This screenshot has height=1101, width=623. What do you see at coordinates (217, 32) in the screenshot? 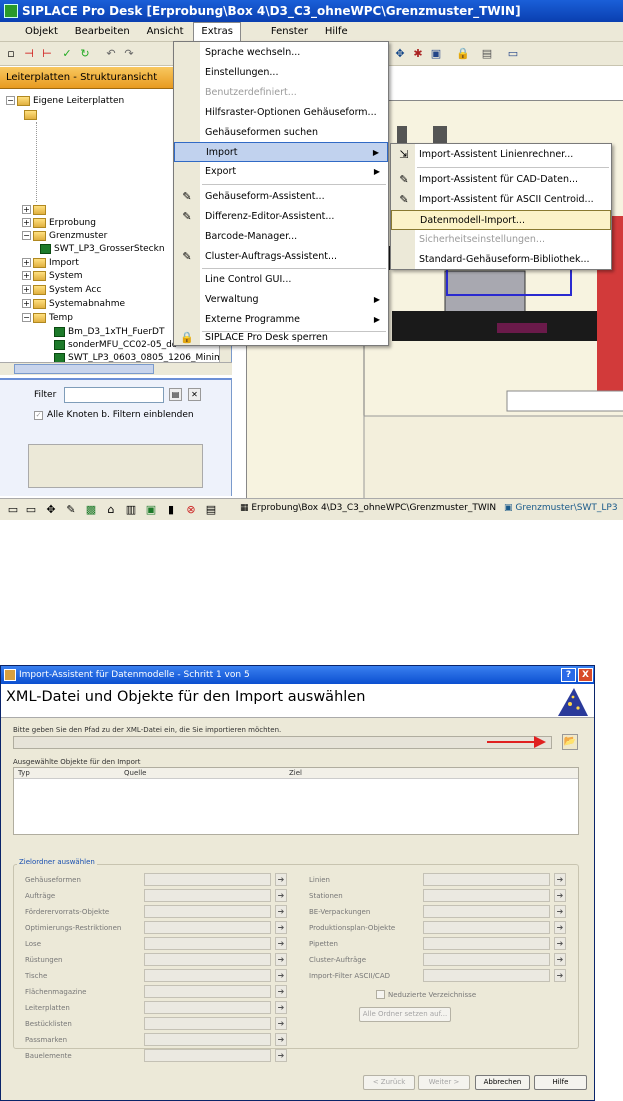
I see `menu-extras: Extras` at bounding box center [217, 32].